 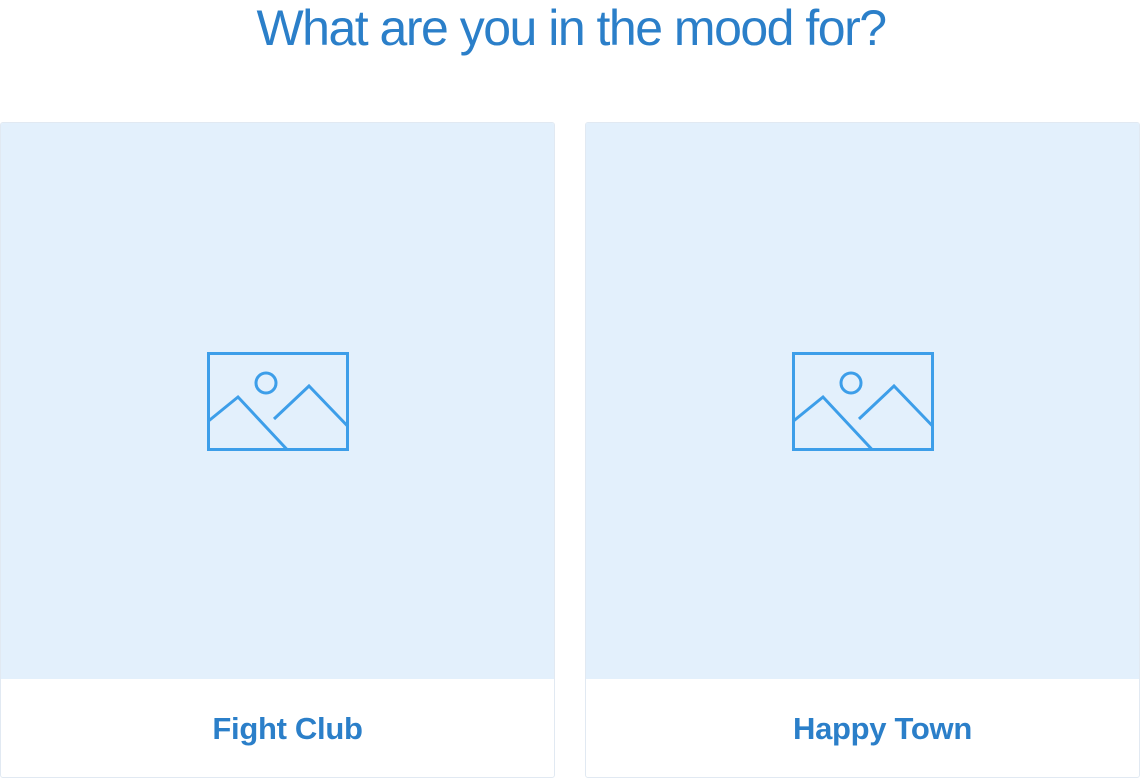 What do you see at coordinates (287, 728) in the screenshot?
I see `option-label: Fight Club` at bounding box center [287, 728].